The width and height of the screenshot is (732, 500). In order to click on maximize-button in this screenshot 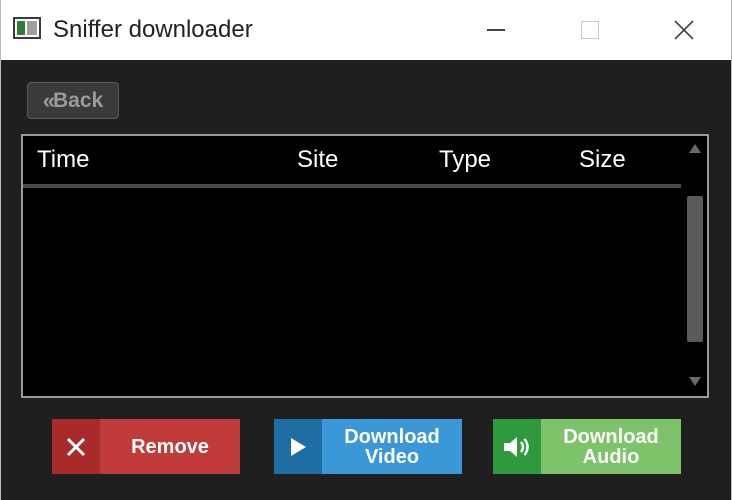, I will do `click(590, 30)`.